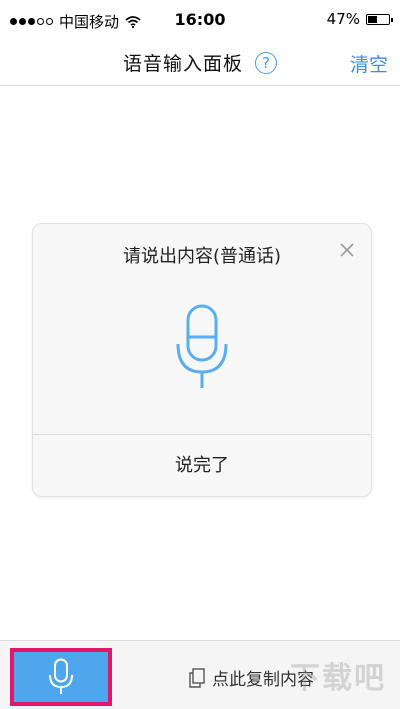 The width and height of the screenshot is (400, 709). Describe the element at coordinates (202, 466) in the screenshot. I see `done-speaking-button: 说完了` at that location.